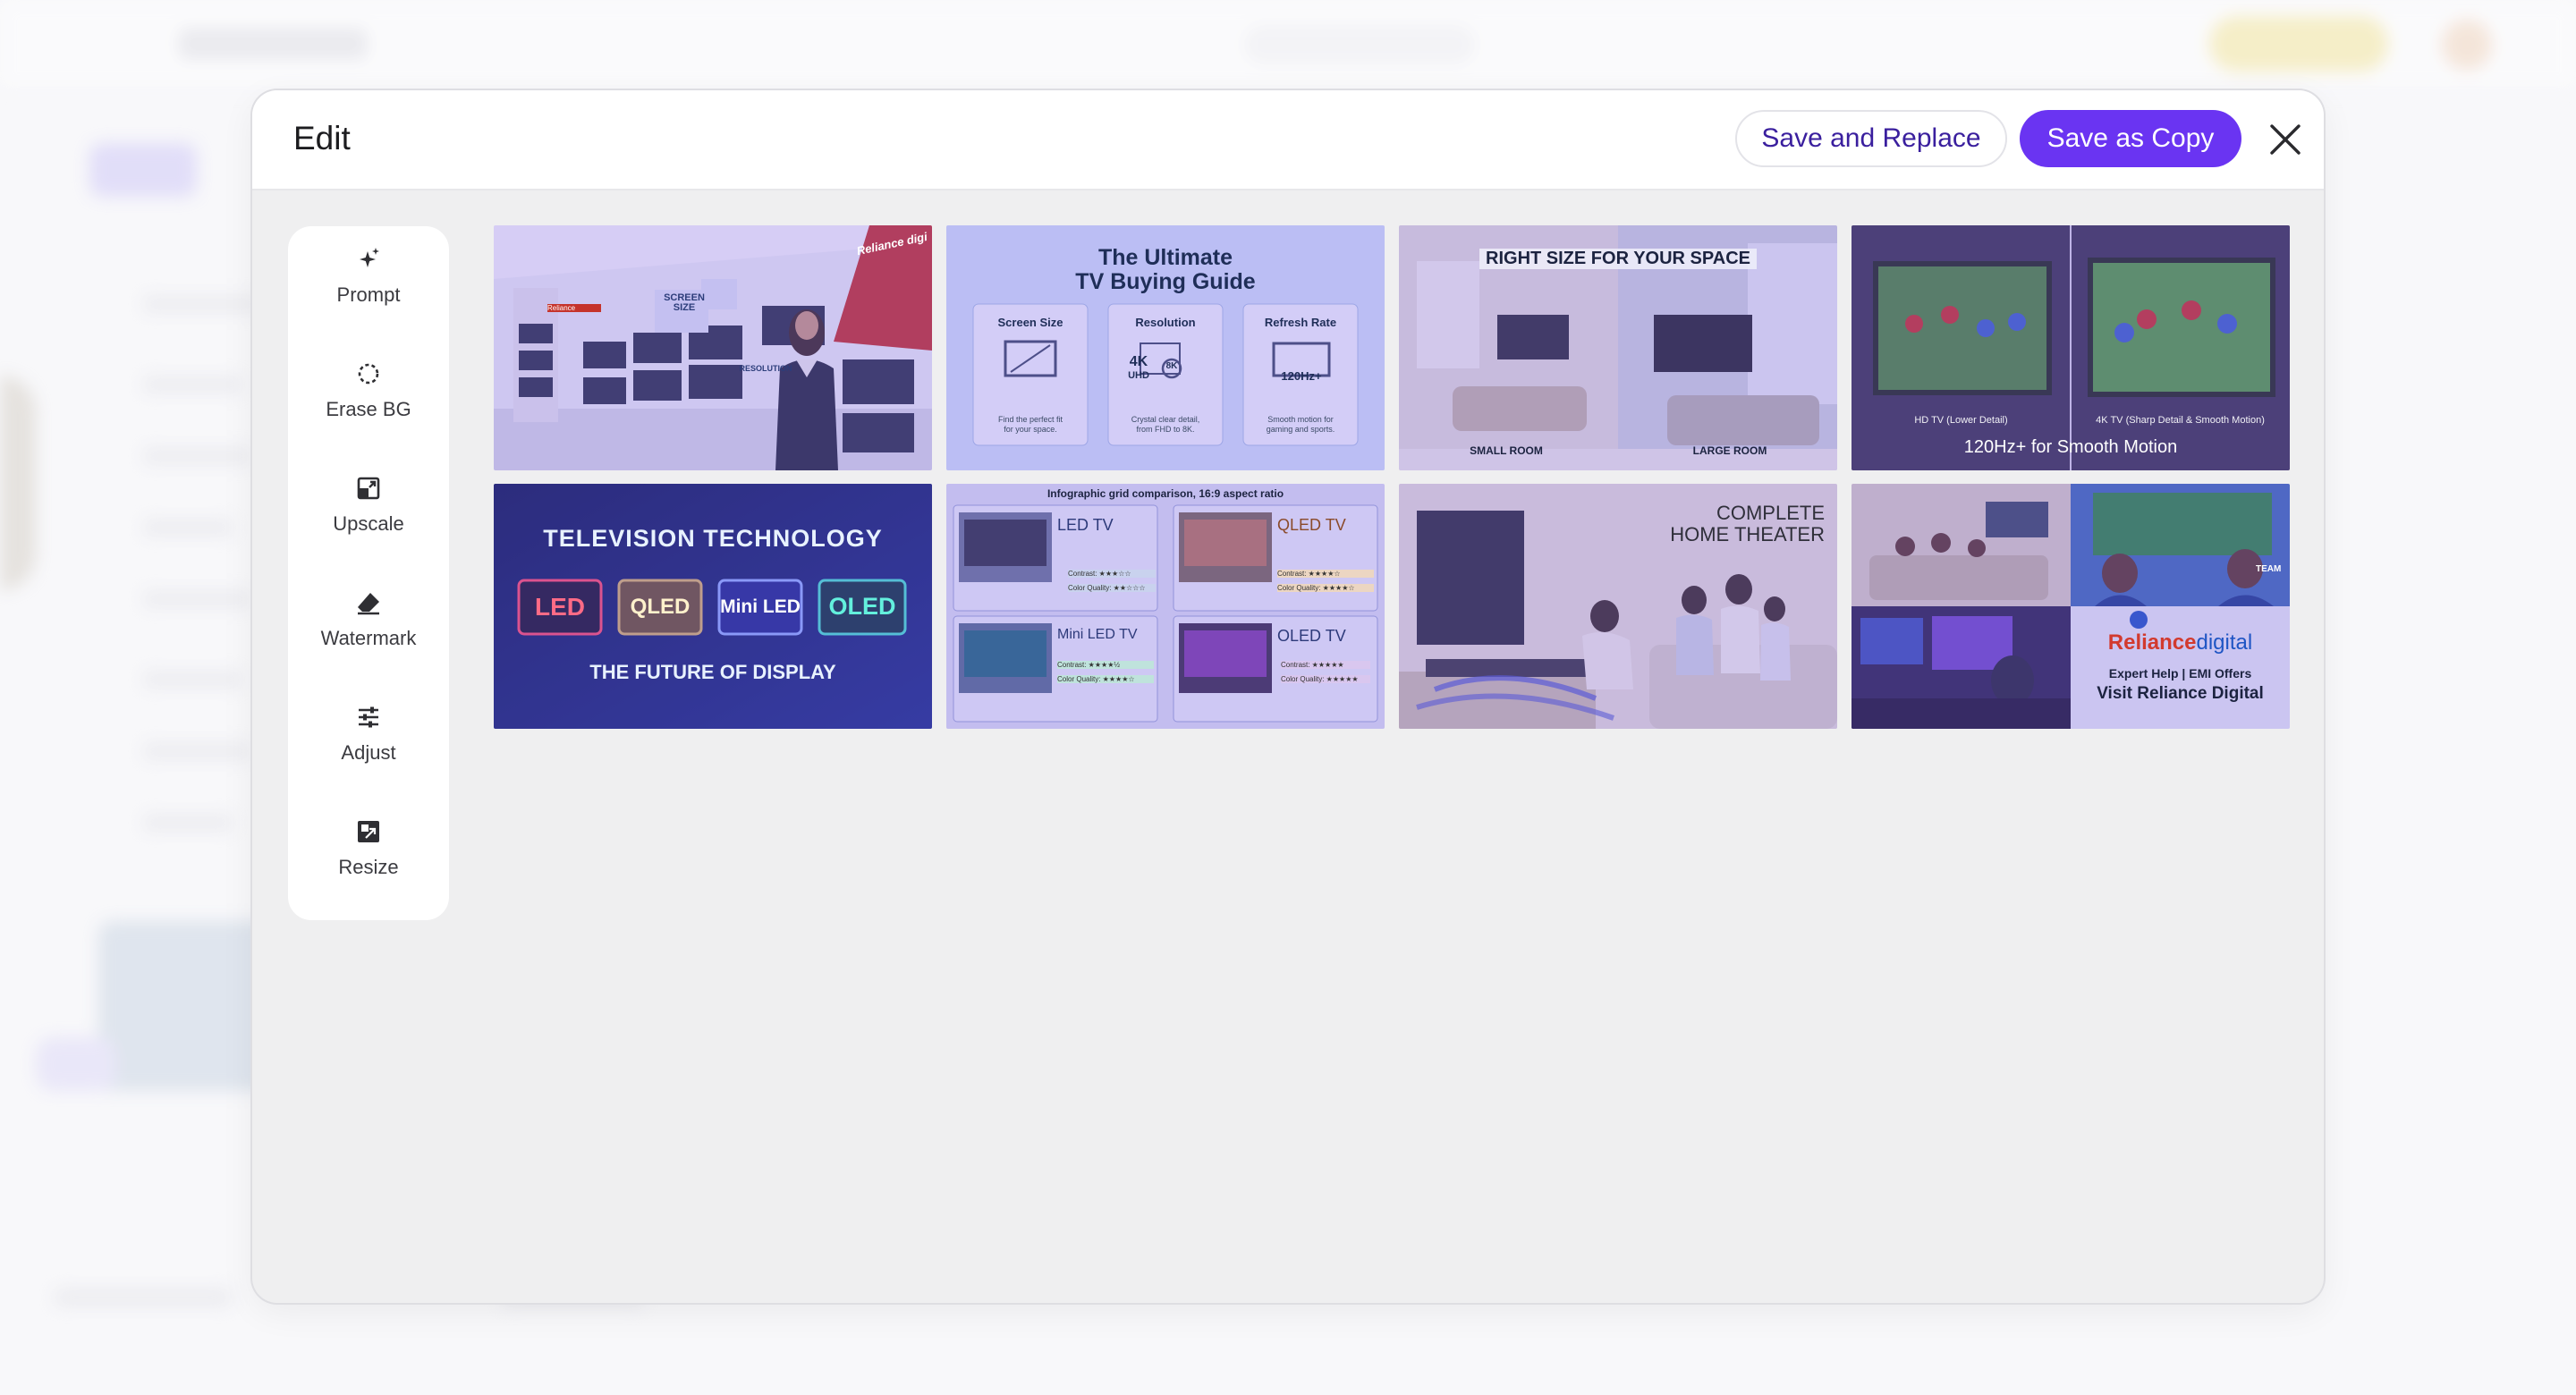 Image resolution: width=2576 pixels, height=1395 pixels. What do you see at coordinates (1301, 376) in the screenshot?
I see `badge-120hz: 120Hz+` at bounding box center [1301, 376].